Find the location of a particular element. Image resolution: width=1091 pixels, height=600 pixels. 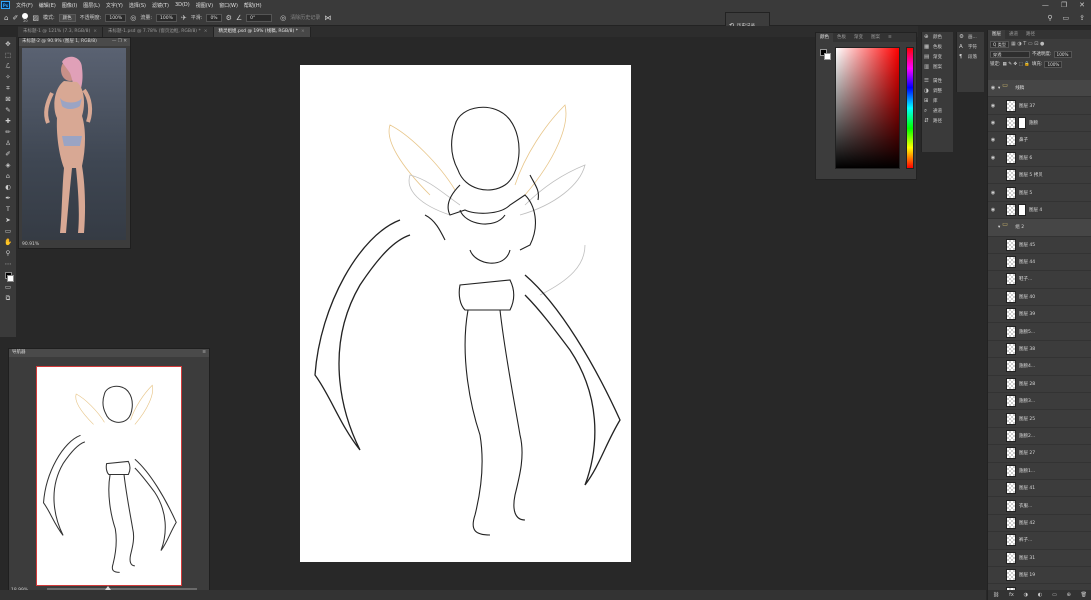

erase-history-label: 清除历史记录 is located at coordinates (305, 17).